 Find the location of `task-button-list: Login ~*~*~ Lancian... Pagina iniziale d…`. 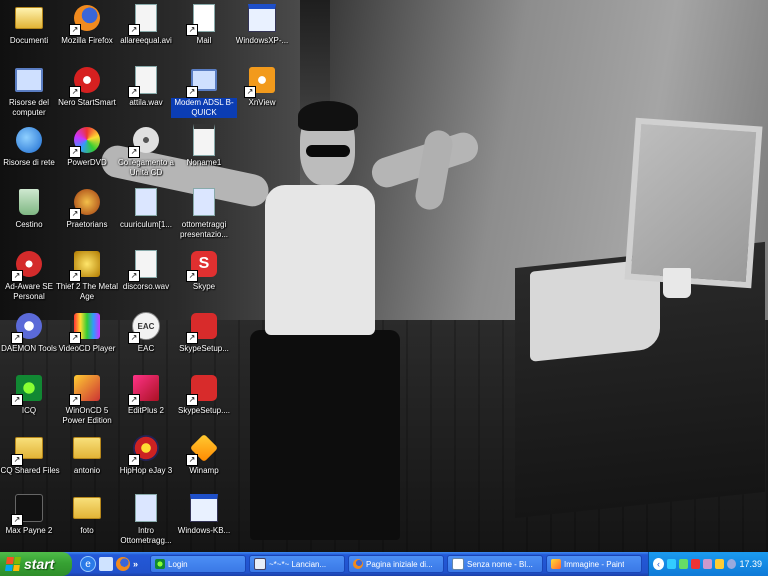

task-button-list: Login ~*~*~ Lancian... Pagina iniziale d… is located at coordinates (396, 564).